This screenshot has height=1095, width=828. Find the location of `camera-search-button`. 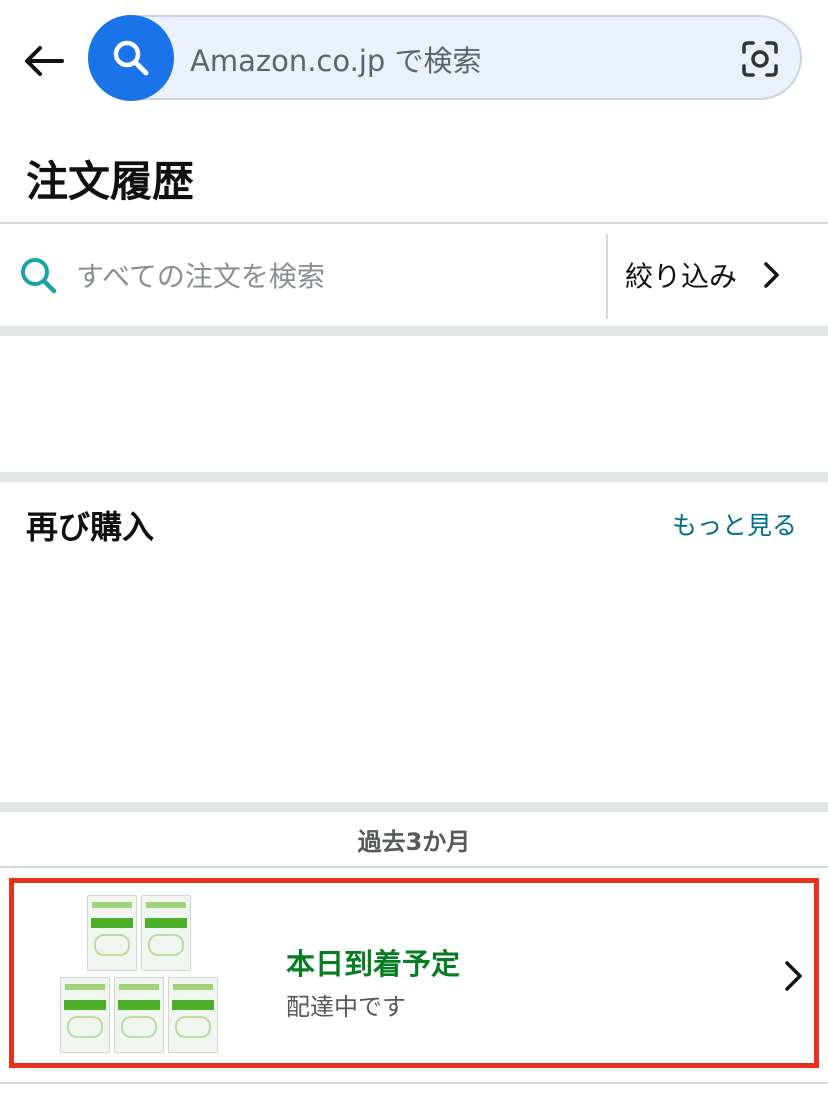

camera-search-button is located at coordinates (760, 59).